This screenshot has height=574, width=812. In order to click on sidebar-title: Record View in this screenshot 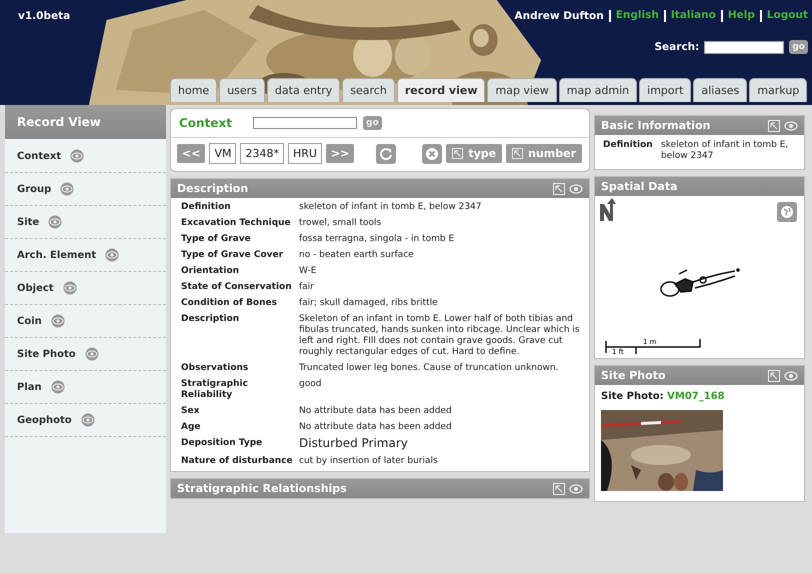, I will do `click(85, 122)`.